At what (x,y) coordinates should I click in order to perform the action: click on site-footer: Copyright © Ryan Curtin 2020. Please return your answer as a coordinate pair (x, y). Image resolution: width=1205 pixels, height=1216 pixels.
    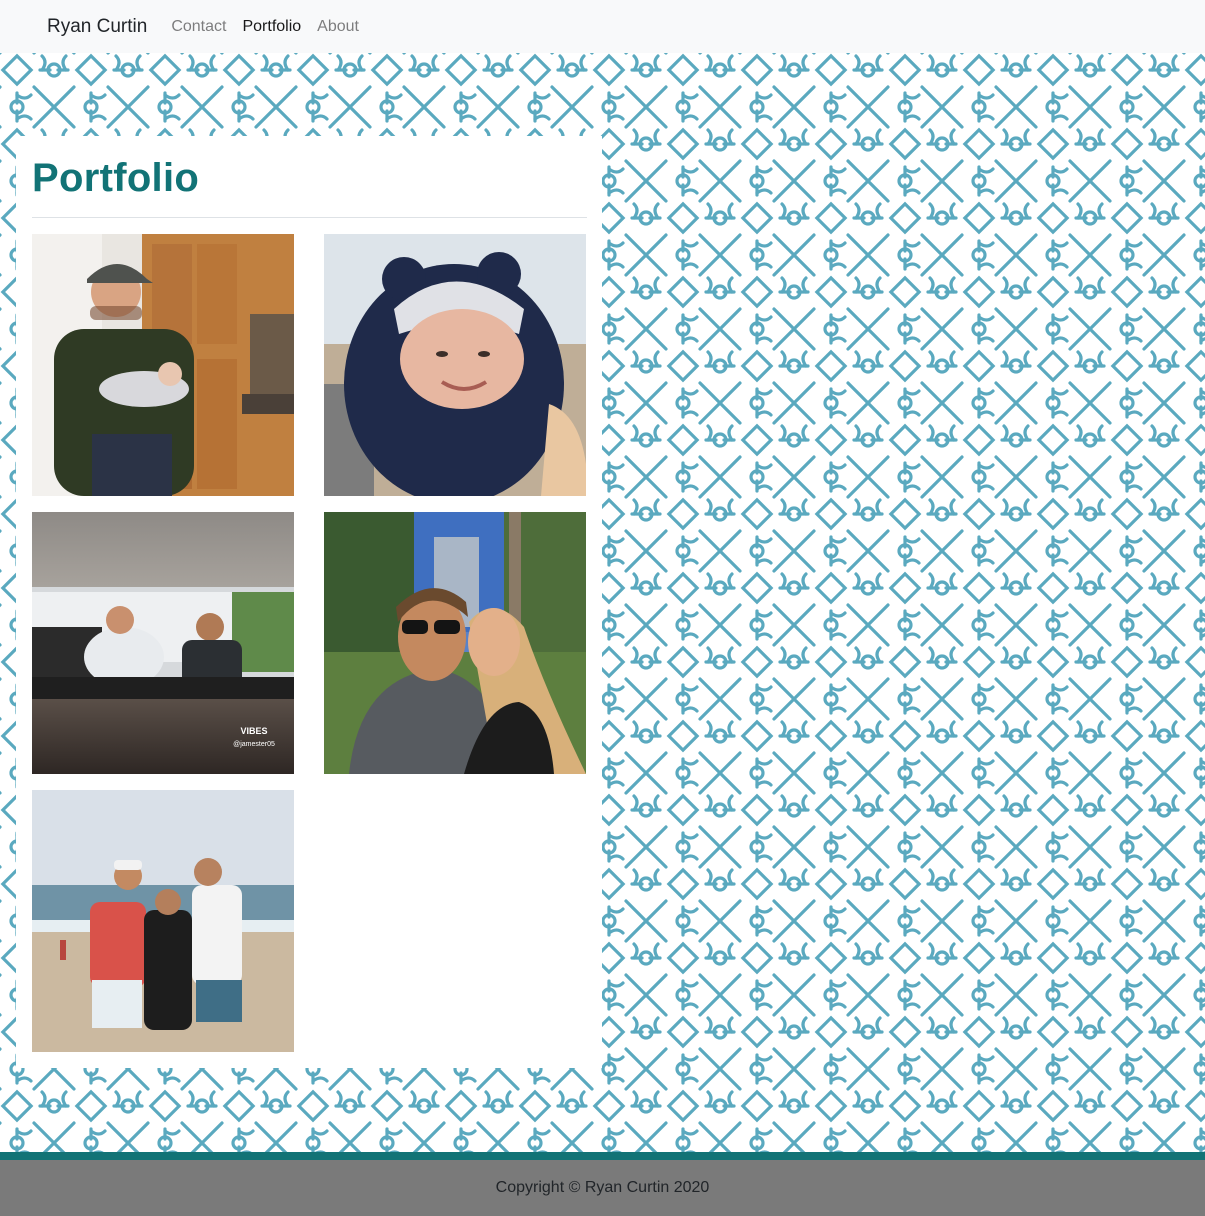
    Looking at the image, I should click on (602, 1188).